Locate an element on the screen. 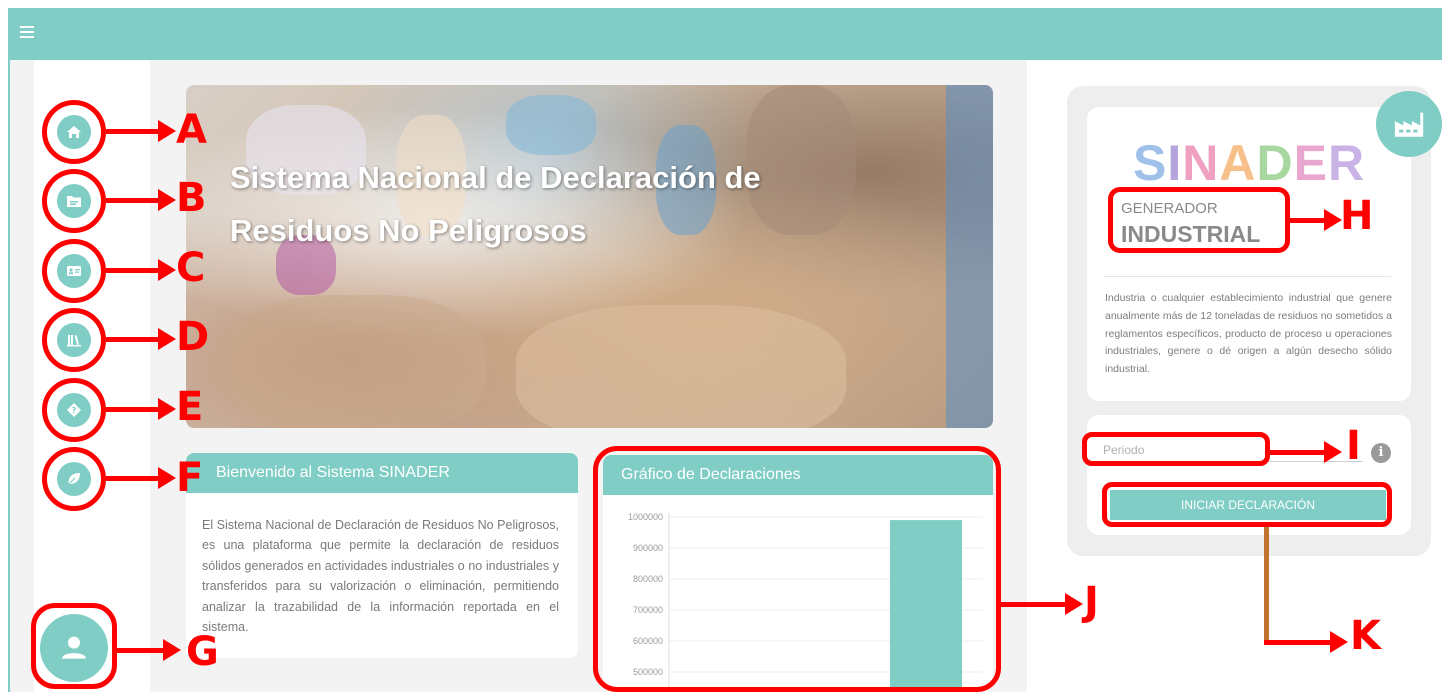  annotation-arrow-g is located at coordinates (149, 650).